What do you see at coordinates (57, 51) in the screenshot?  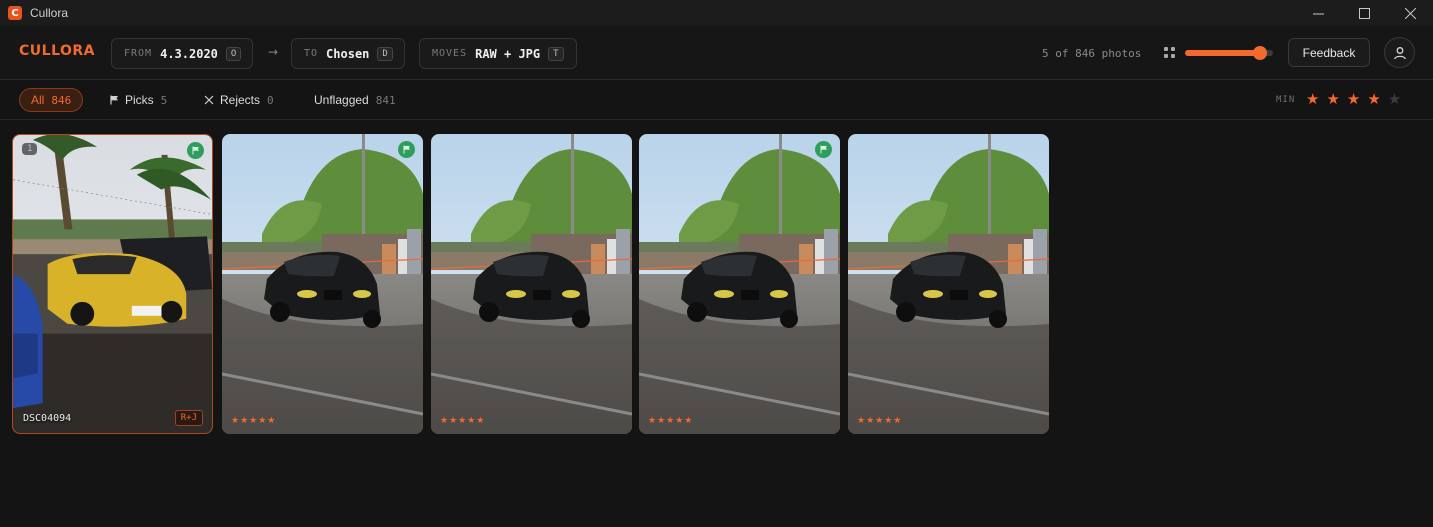 I see `logo: CULLORA` at bounding box center [57, 51].